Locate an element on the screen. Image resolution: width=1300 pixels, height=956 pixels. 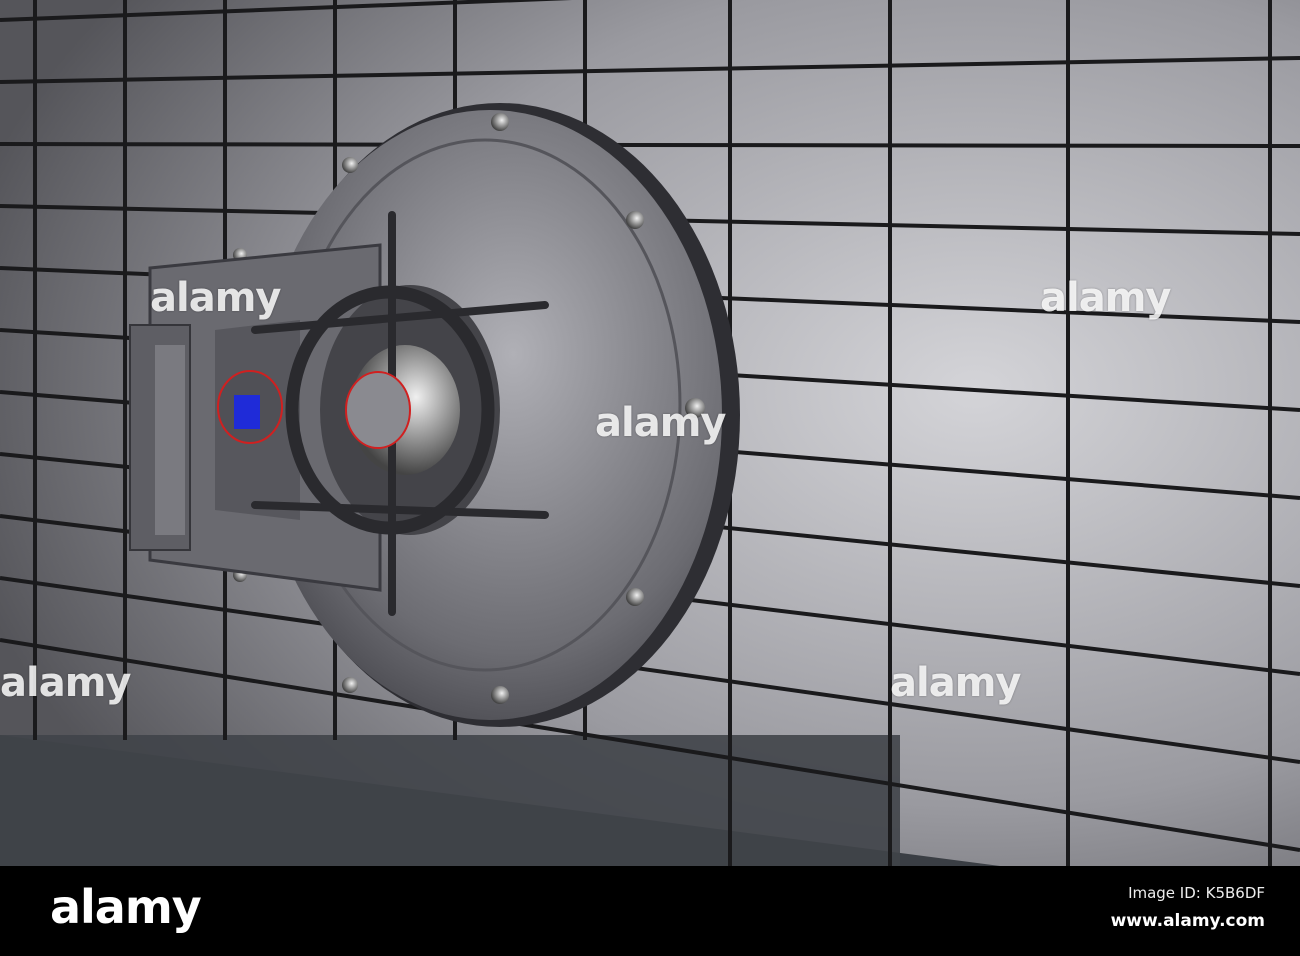
footer-bar: alamy Image ID: K5B6DF www.alamy.com is located at coordinates (650, 911).